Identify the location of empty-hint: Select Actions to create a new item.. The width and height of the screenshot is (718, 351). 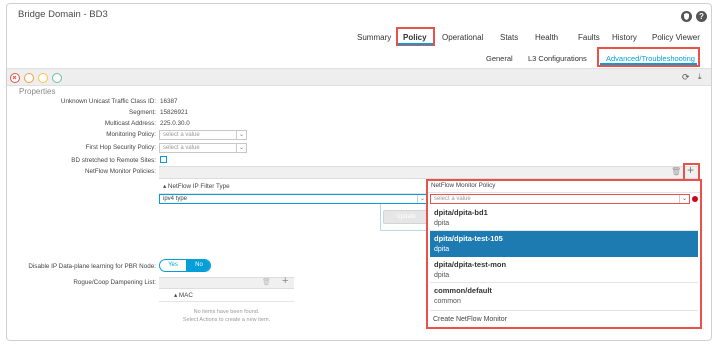
(226, 320).